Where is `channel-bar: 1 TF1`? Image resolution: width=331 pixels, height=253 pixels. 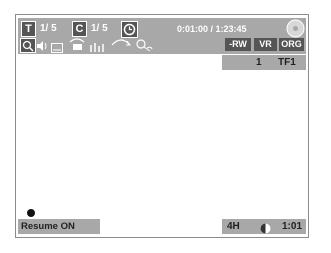 channel-bar: 1 TF1 is located at coordinates (264, 62).